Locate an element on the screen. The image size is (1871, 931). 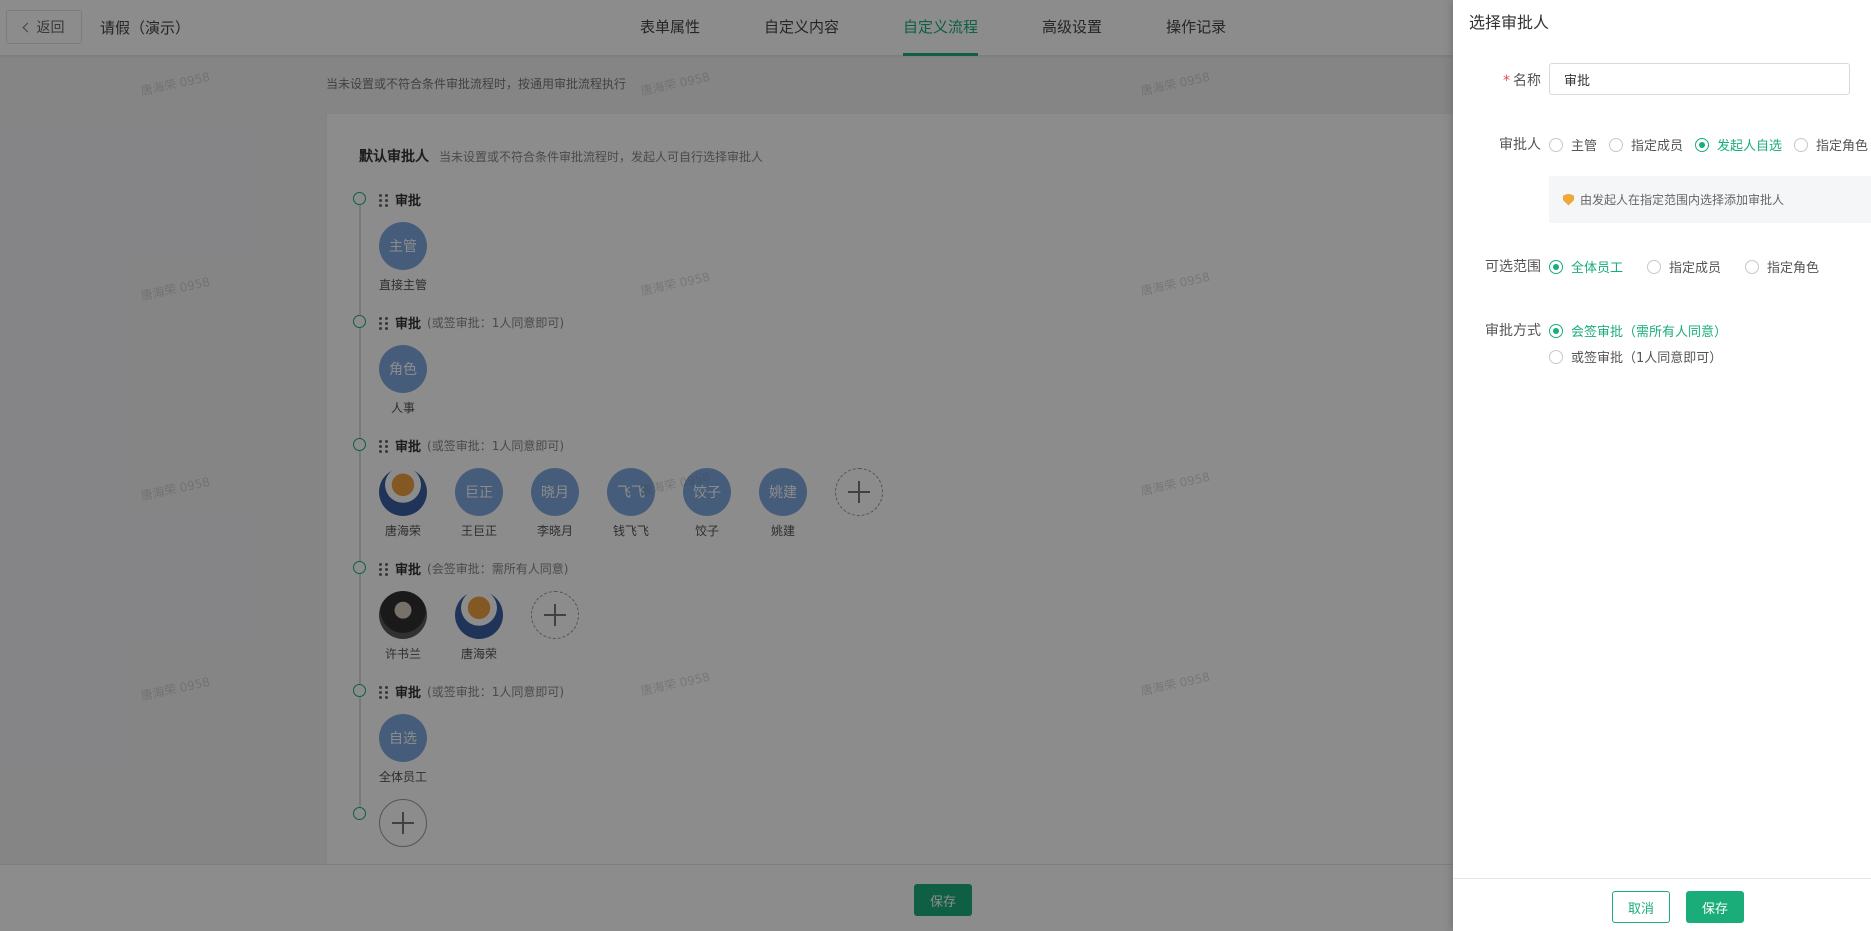
name-label: 名称 is located at coordinates (1527, 81).